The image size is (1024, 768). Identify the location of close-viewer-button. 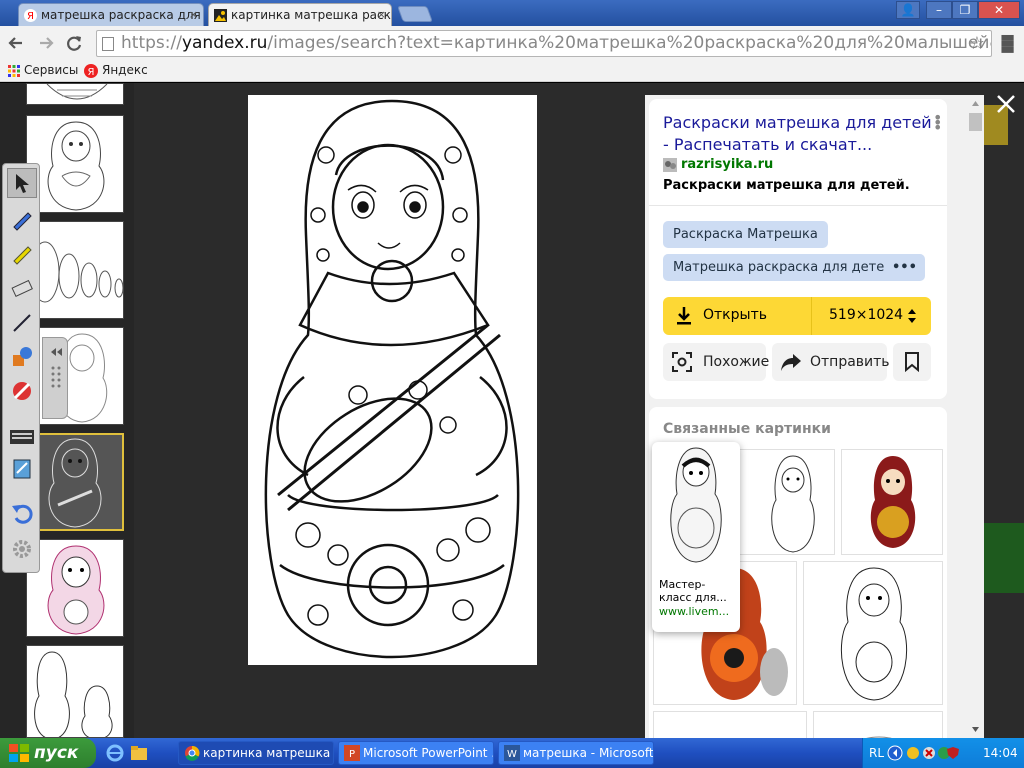
(1006, 104).